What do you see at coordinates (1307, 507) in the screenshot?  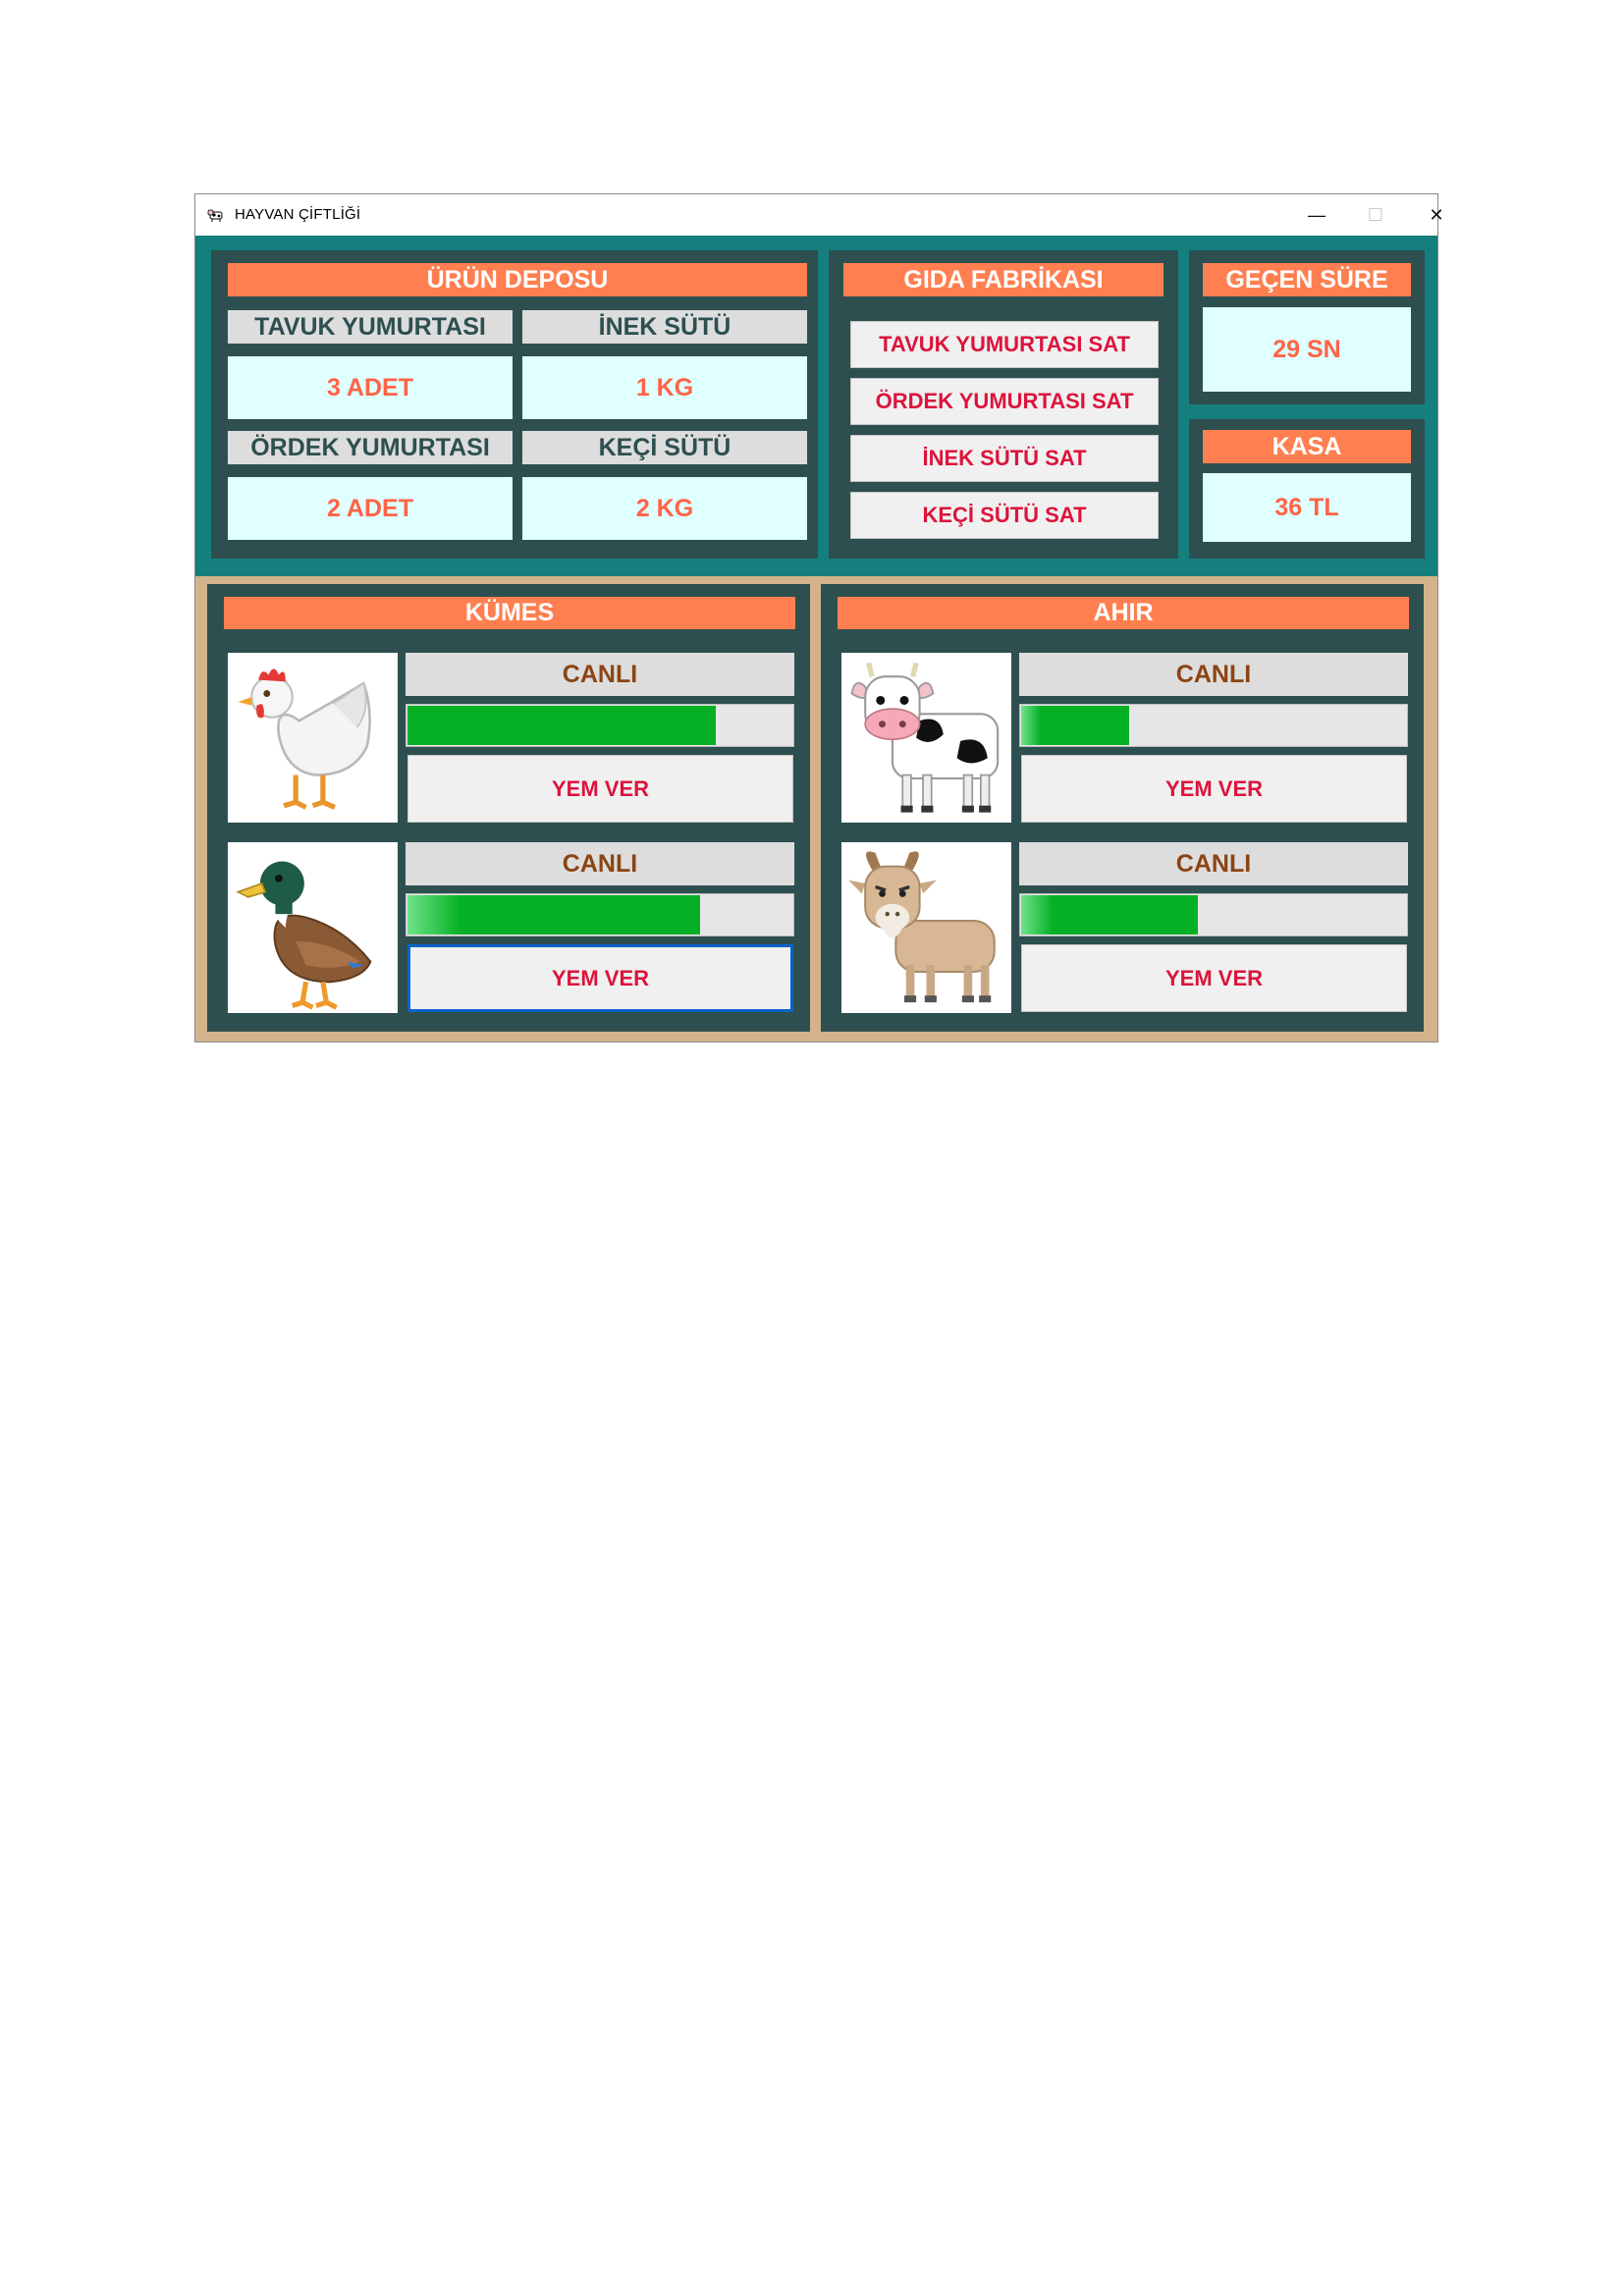 I see `kasa-value: 36 TL` at bounding box center [1307, 507].